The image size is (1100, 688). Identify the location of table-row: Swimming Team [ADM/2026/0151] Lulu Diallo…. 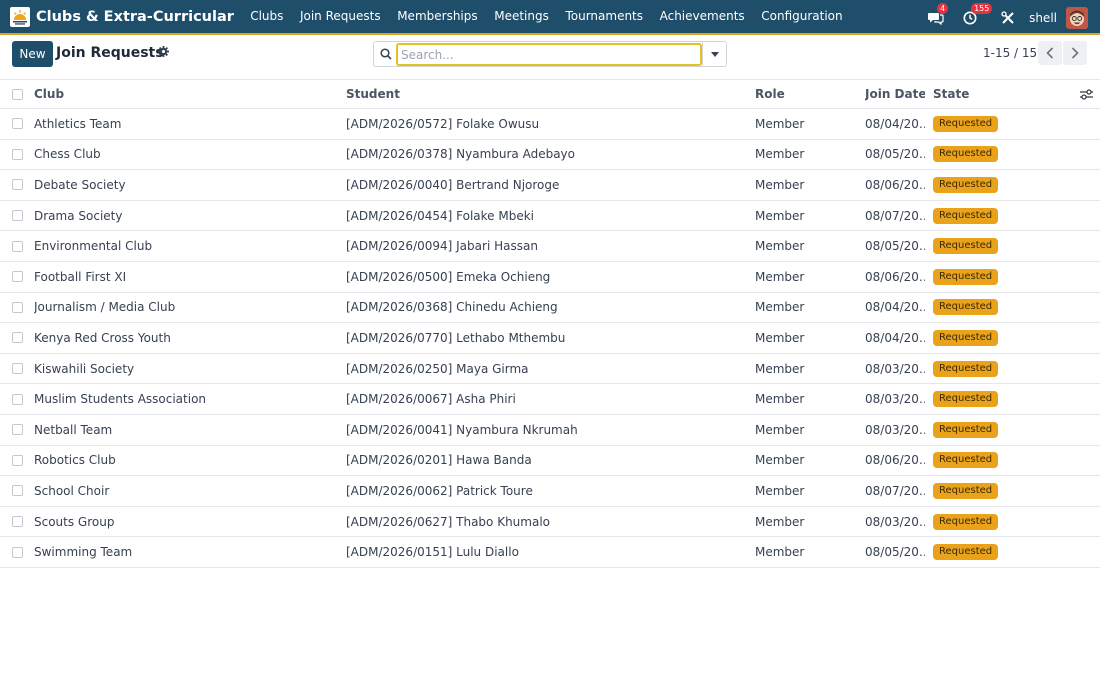
(550, 552).